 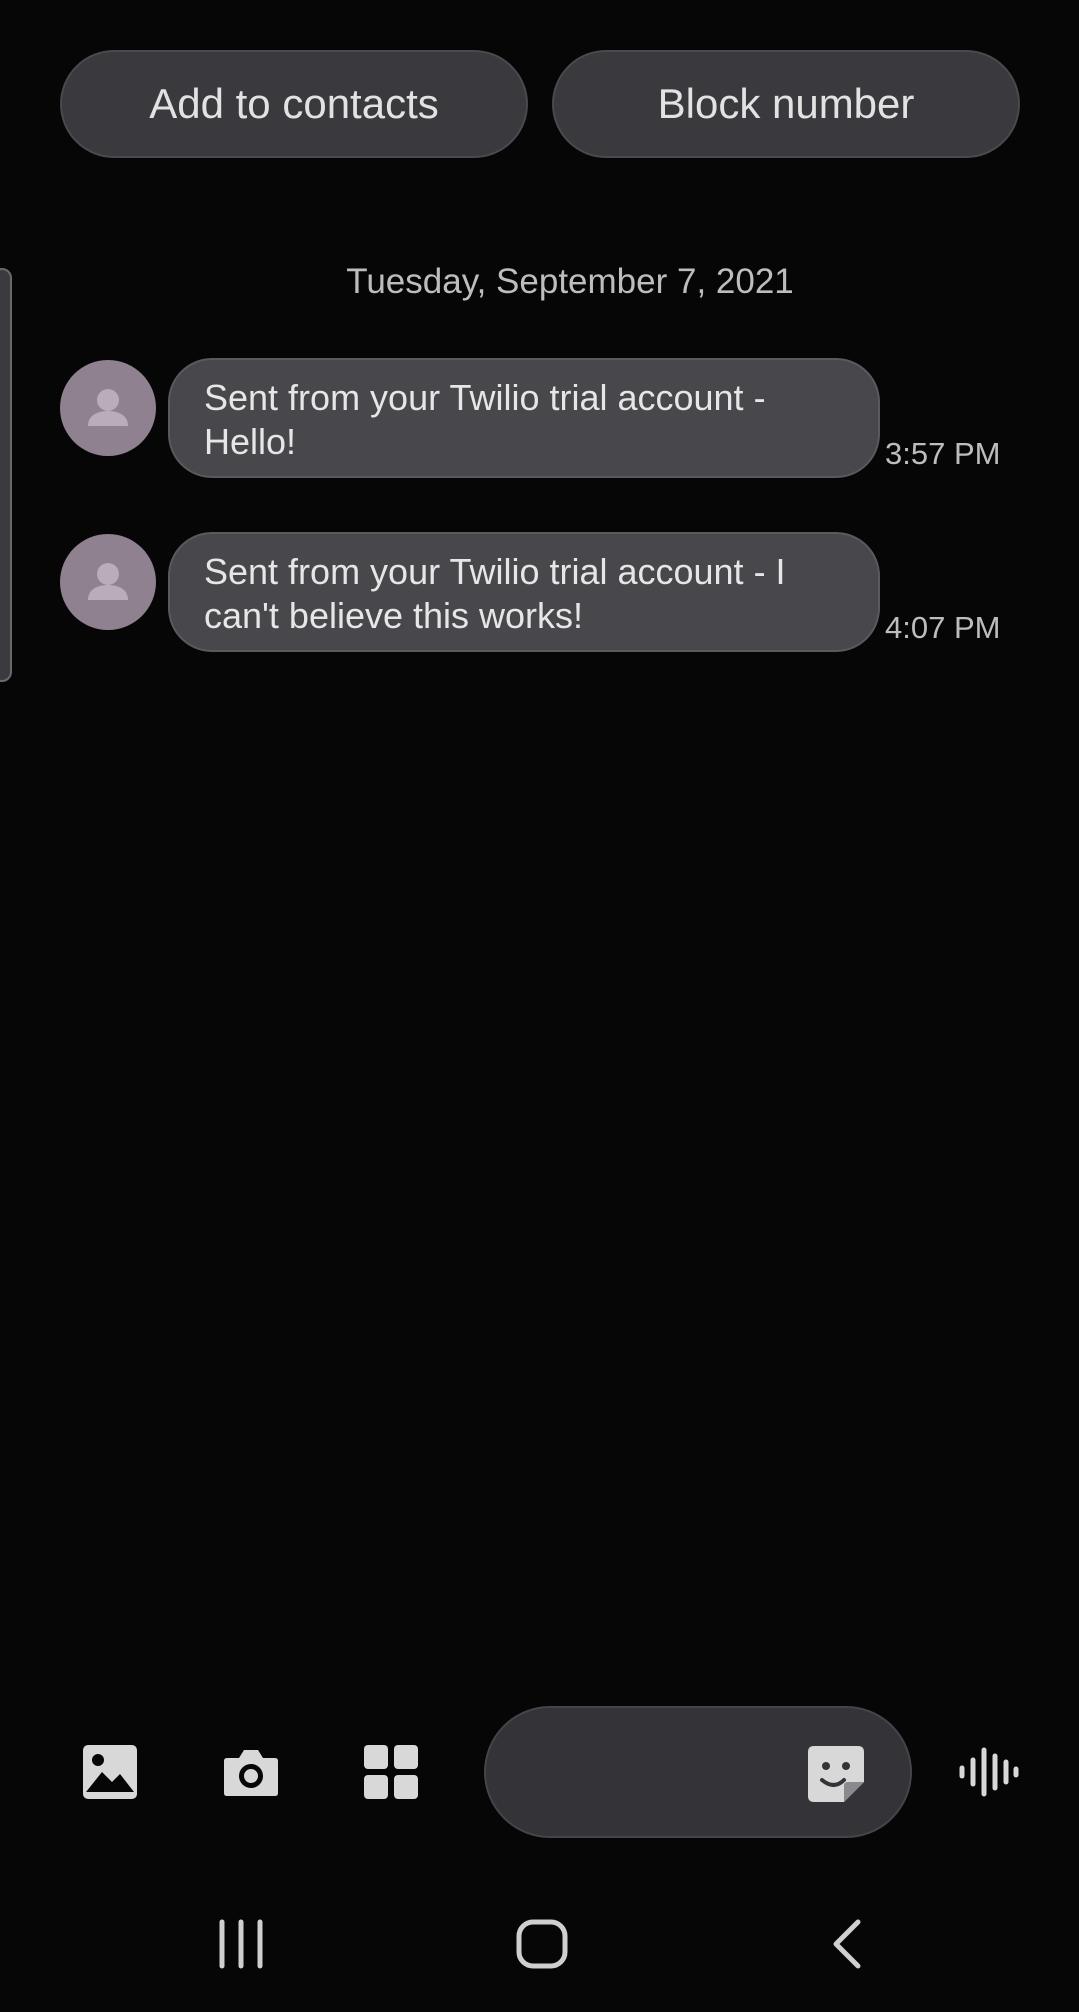 I want to click on message-text-line: can't believe this works!, so click(x=394, y=615).